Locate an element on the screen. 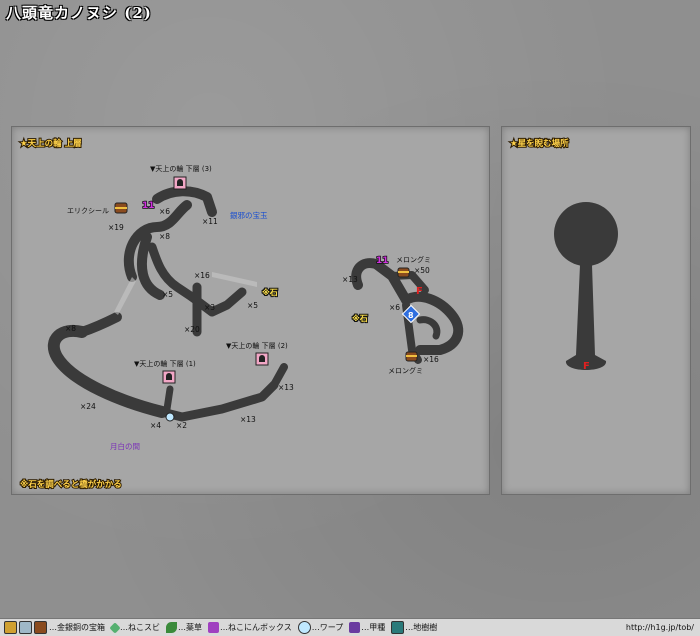 This screenshot has width=700, height=636. legend-nekosubi: …ねこスビ is located at coordinates (134, 627).